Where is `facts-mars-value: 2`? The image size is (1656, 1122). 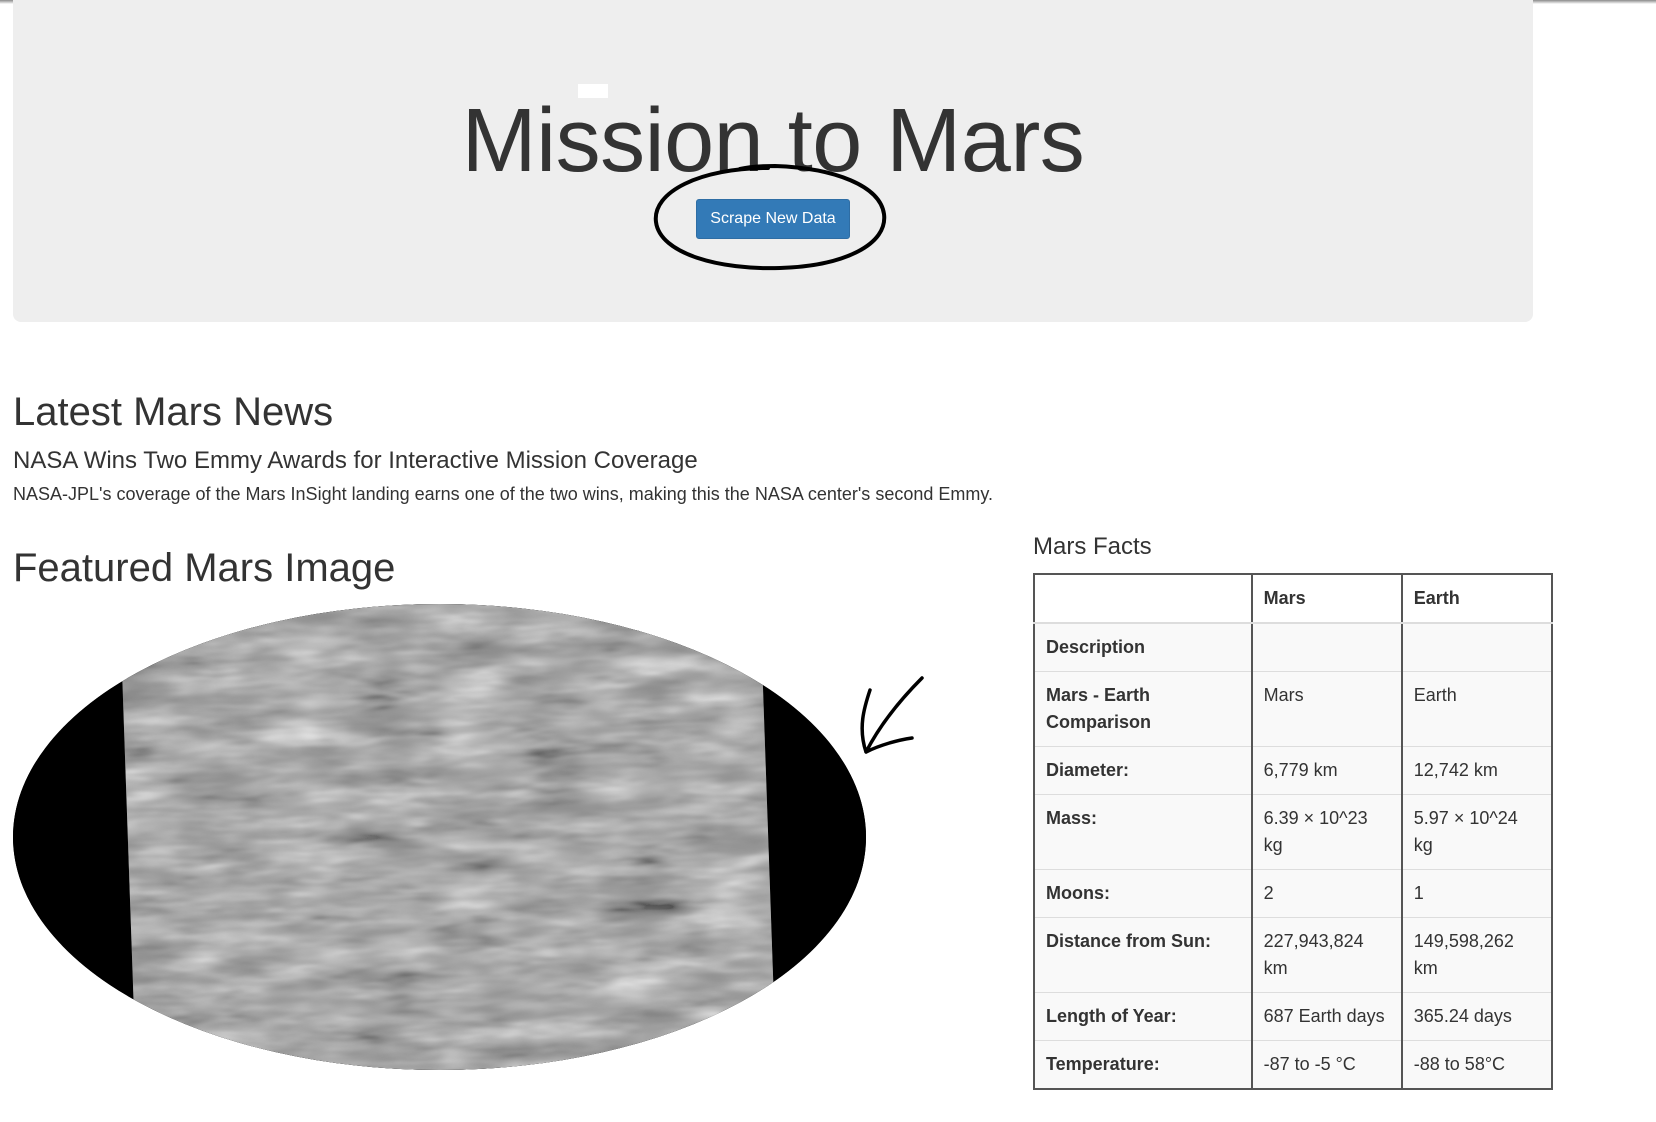 facts-mars-value: 2 is located at coordinates (1326, 893).